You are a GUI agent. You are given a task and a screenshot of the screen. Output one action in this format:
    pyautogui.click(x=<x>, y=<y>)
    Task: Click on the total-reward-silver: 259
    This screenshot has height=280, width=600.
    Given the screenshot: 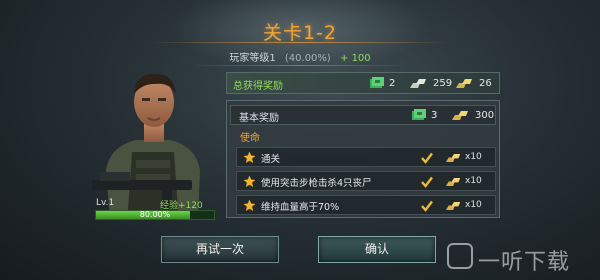 What is the action you would take?
    pyautogui.click(x=431, y=83)
    